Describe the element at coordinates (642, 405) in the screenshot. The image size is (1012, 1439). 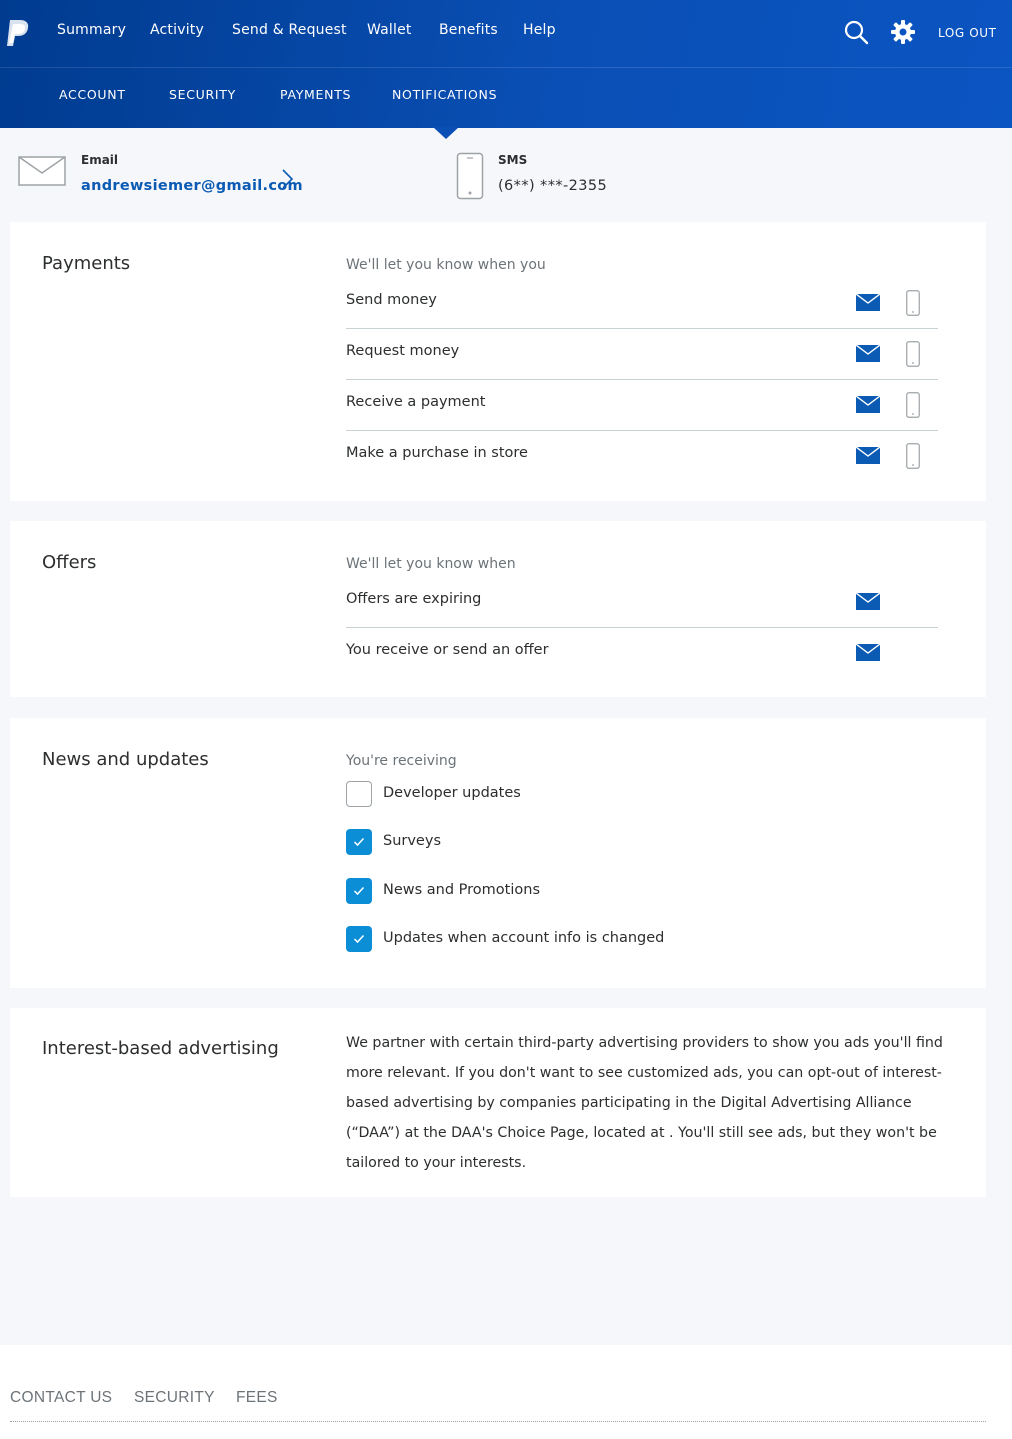
I see `notification-row: Receive a payment` at that location.